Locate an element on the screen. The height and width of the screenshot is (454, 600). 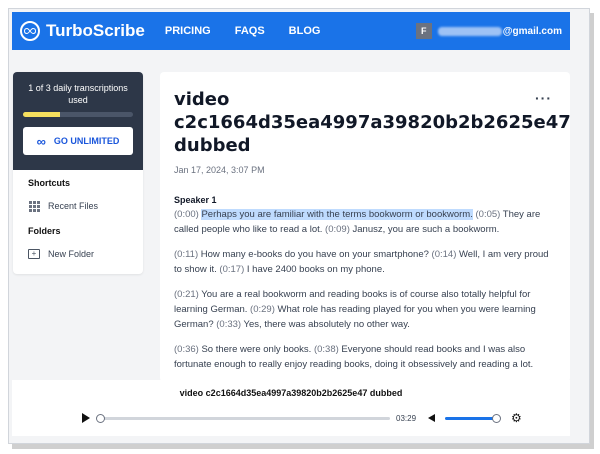
player-controls: 03:29 ⚙ is located at coordinates (302, 418).